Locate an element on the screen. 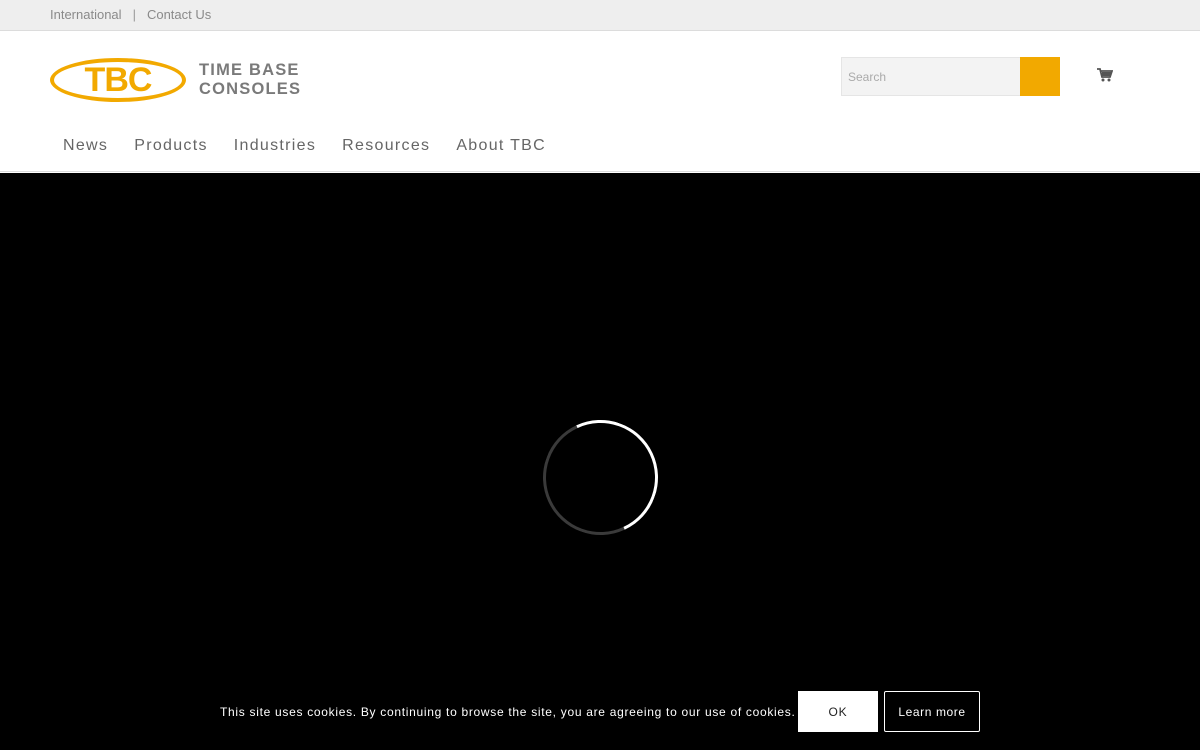  nav-item-about: About TBC is located at coordinates (501, 146).